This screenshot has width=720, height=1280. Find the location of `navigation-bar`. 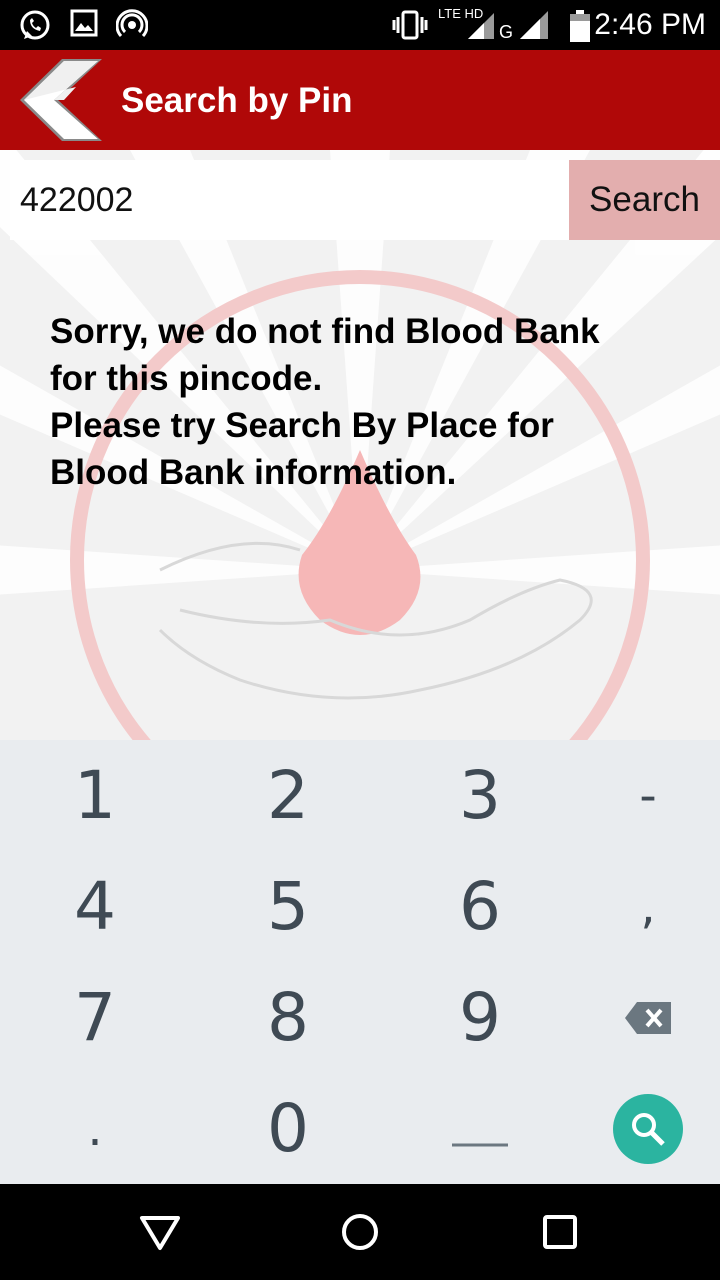

navigation-bar is located at coordinates (360, 1232).